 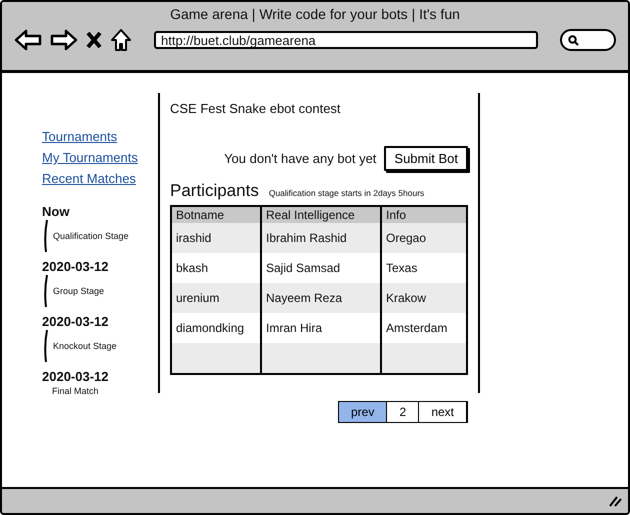 I want to click on table-cell: Krakow, so click(x=424, y=298).